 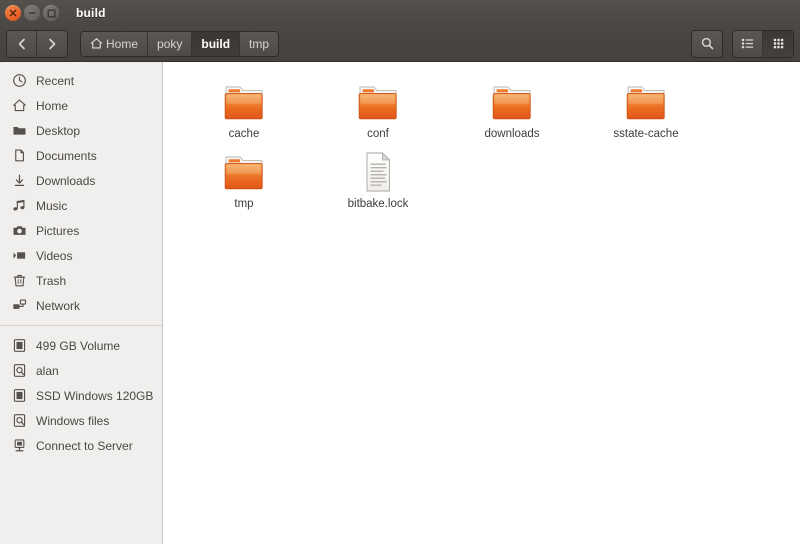 I want to click on breadcrumb-label: poky, so click(x=170, y=43).